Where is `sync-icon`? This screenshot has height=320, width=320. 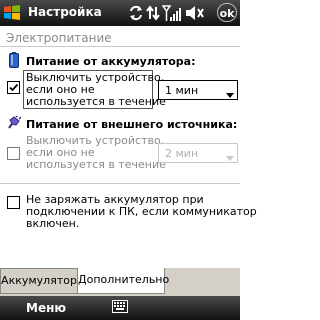 sync-icon is located at coordinates (136, 14).